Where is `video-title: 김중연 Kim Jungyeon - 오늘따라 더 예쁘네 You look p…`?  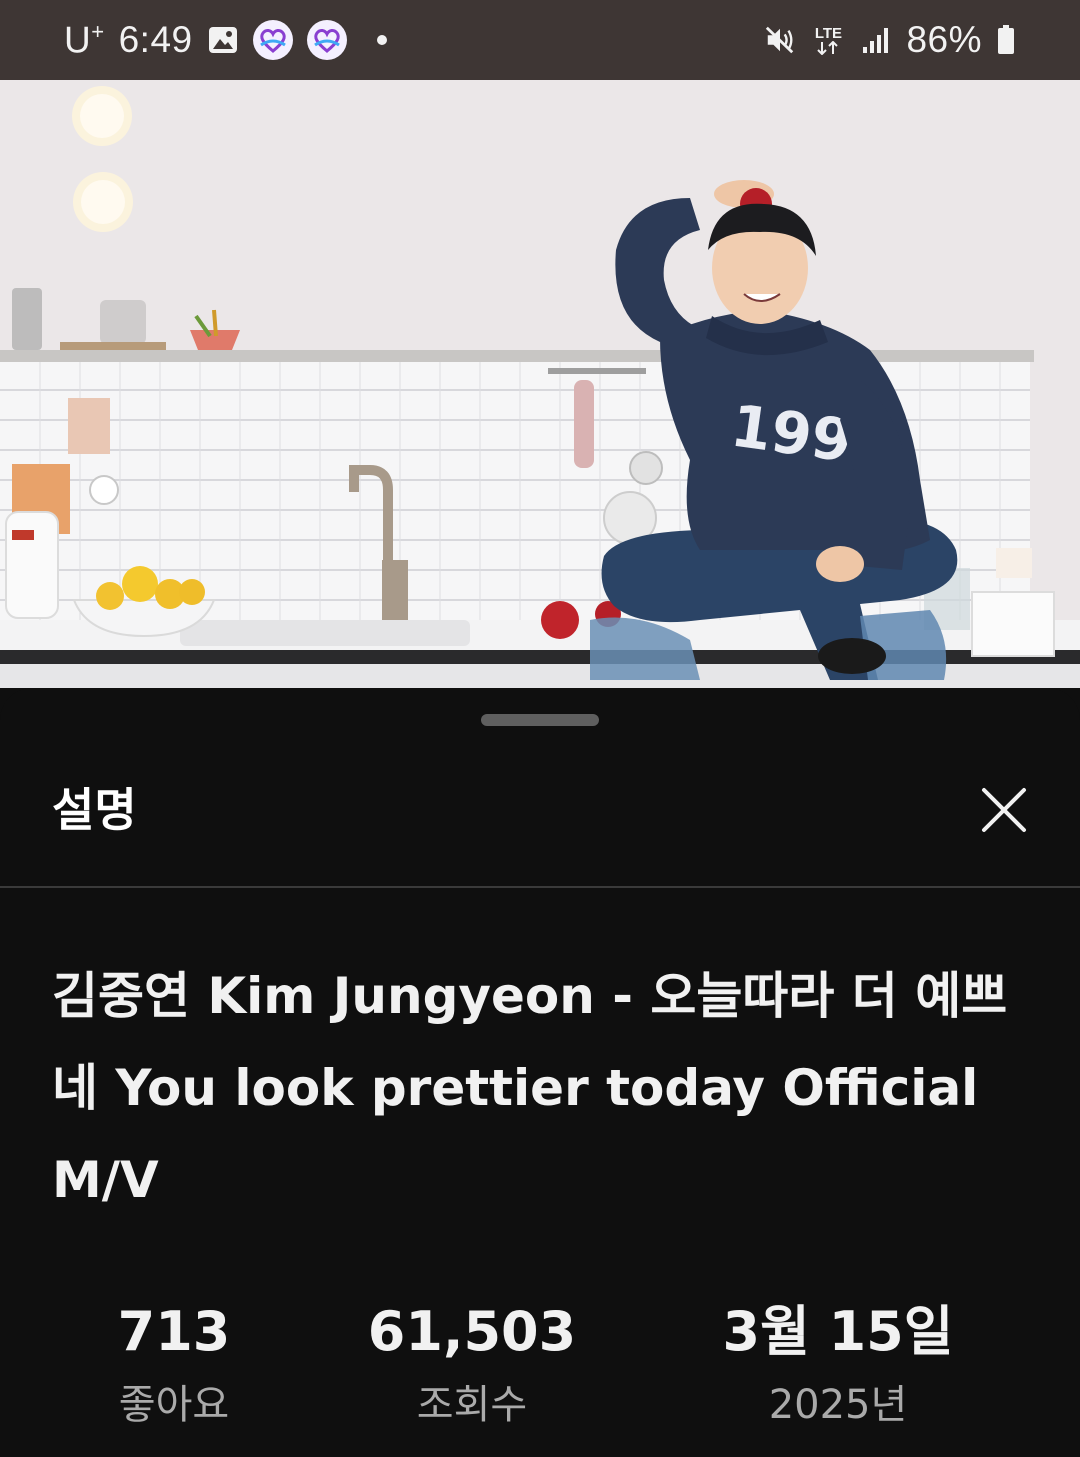 video-title: 김중연 Kim Jungyeon - 오늘따라 더 예쁘네 You look p… is located at coordinates (530, 1088).